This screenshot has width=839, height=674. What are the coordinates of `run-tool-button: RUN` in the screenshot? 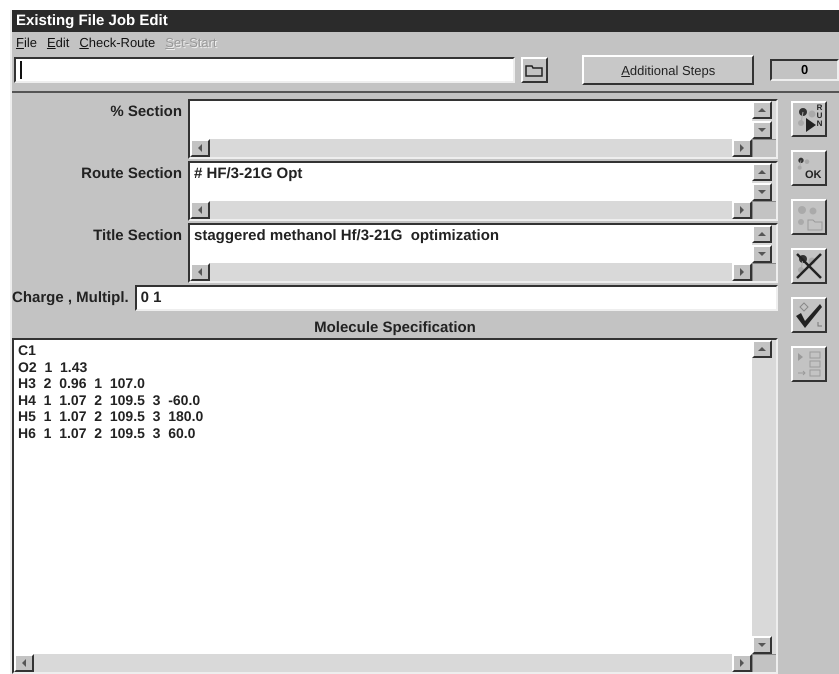 It's located at (808, 119).